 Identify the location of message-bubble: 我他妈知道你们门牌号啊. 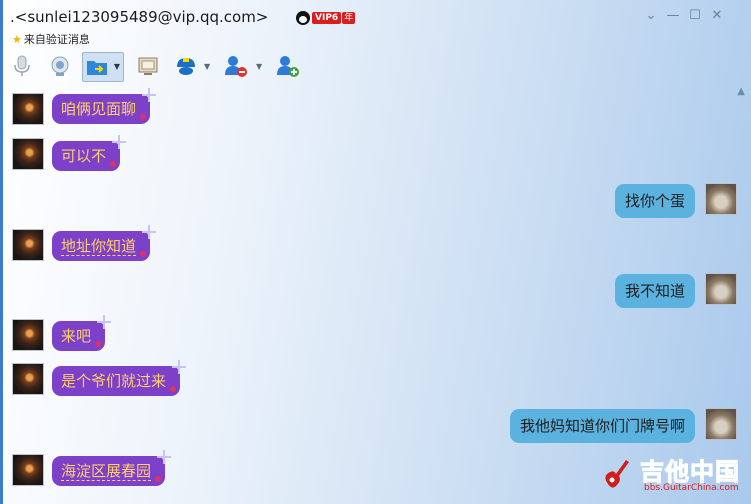
(602, 426).